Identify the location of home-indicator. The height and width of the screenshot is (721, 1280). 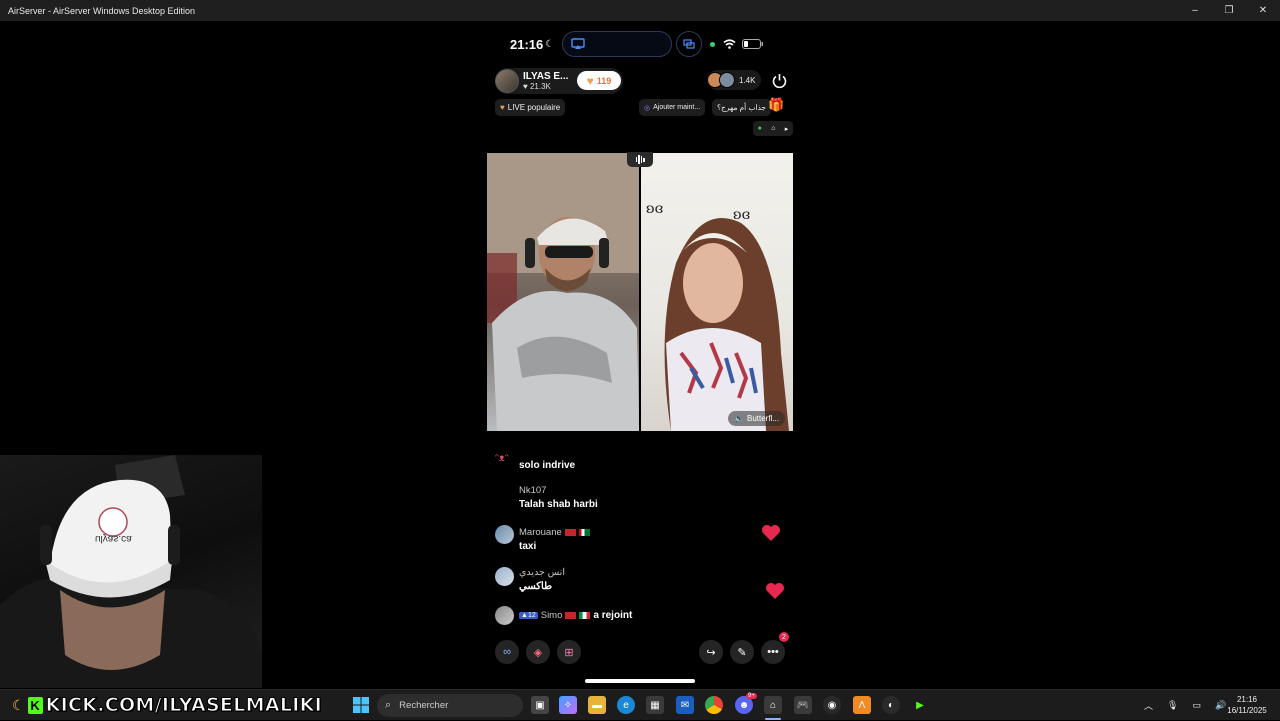
(640, 681).